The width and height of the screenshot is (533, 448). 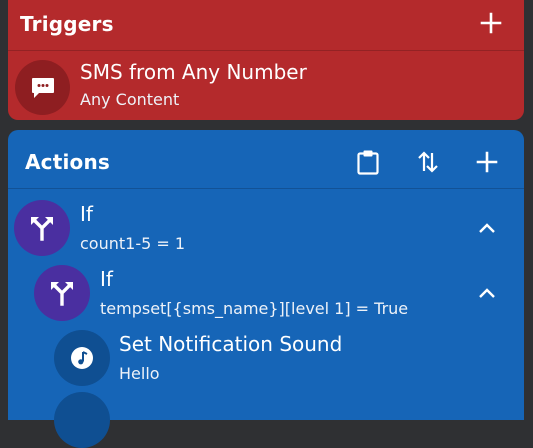 What do you see at coordinates (133, 243) in the screenshot?
I see `action-item-subtitle: count1-5 = 1` at bounding box center [133, 243].